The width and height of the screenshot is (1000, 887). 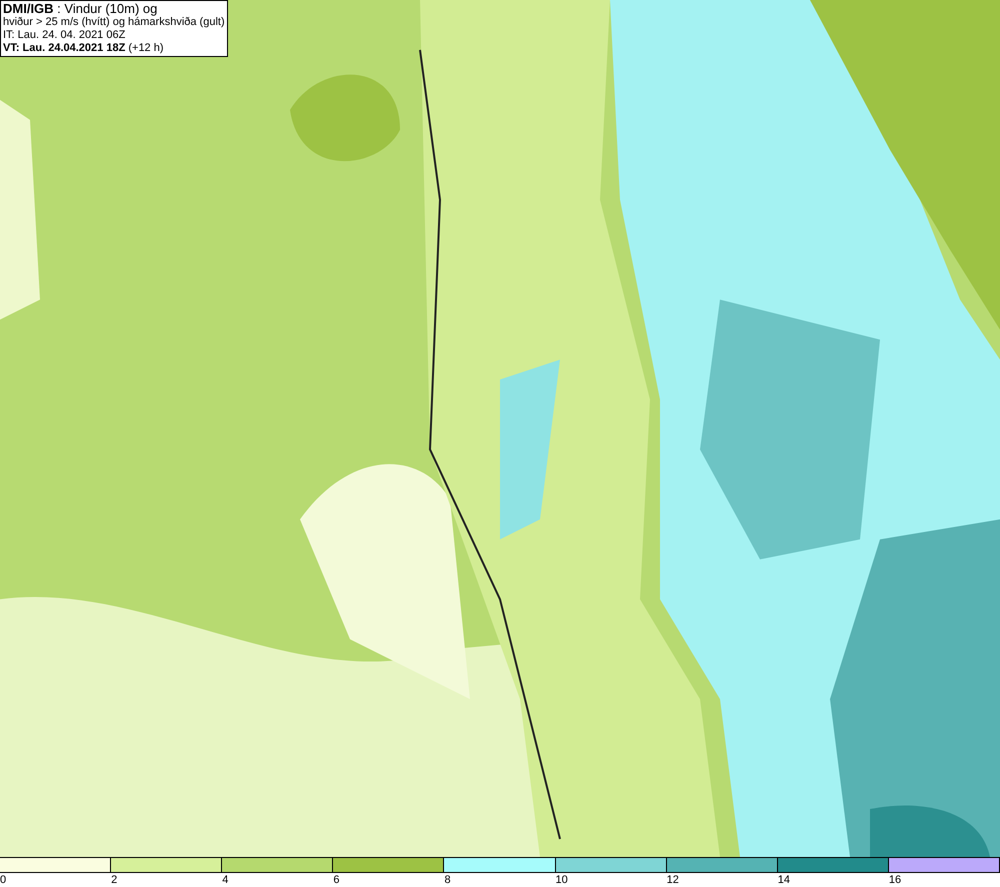 I want to click on legend-label: 0, so click(x=3, y=880).